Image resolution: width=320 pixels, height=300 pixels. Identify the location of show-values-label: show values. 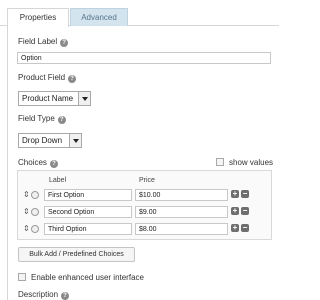
(251, 162).